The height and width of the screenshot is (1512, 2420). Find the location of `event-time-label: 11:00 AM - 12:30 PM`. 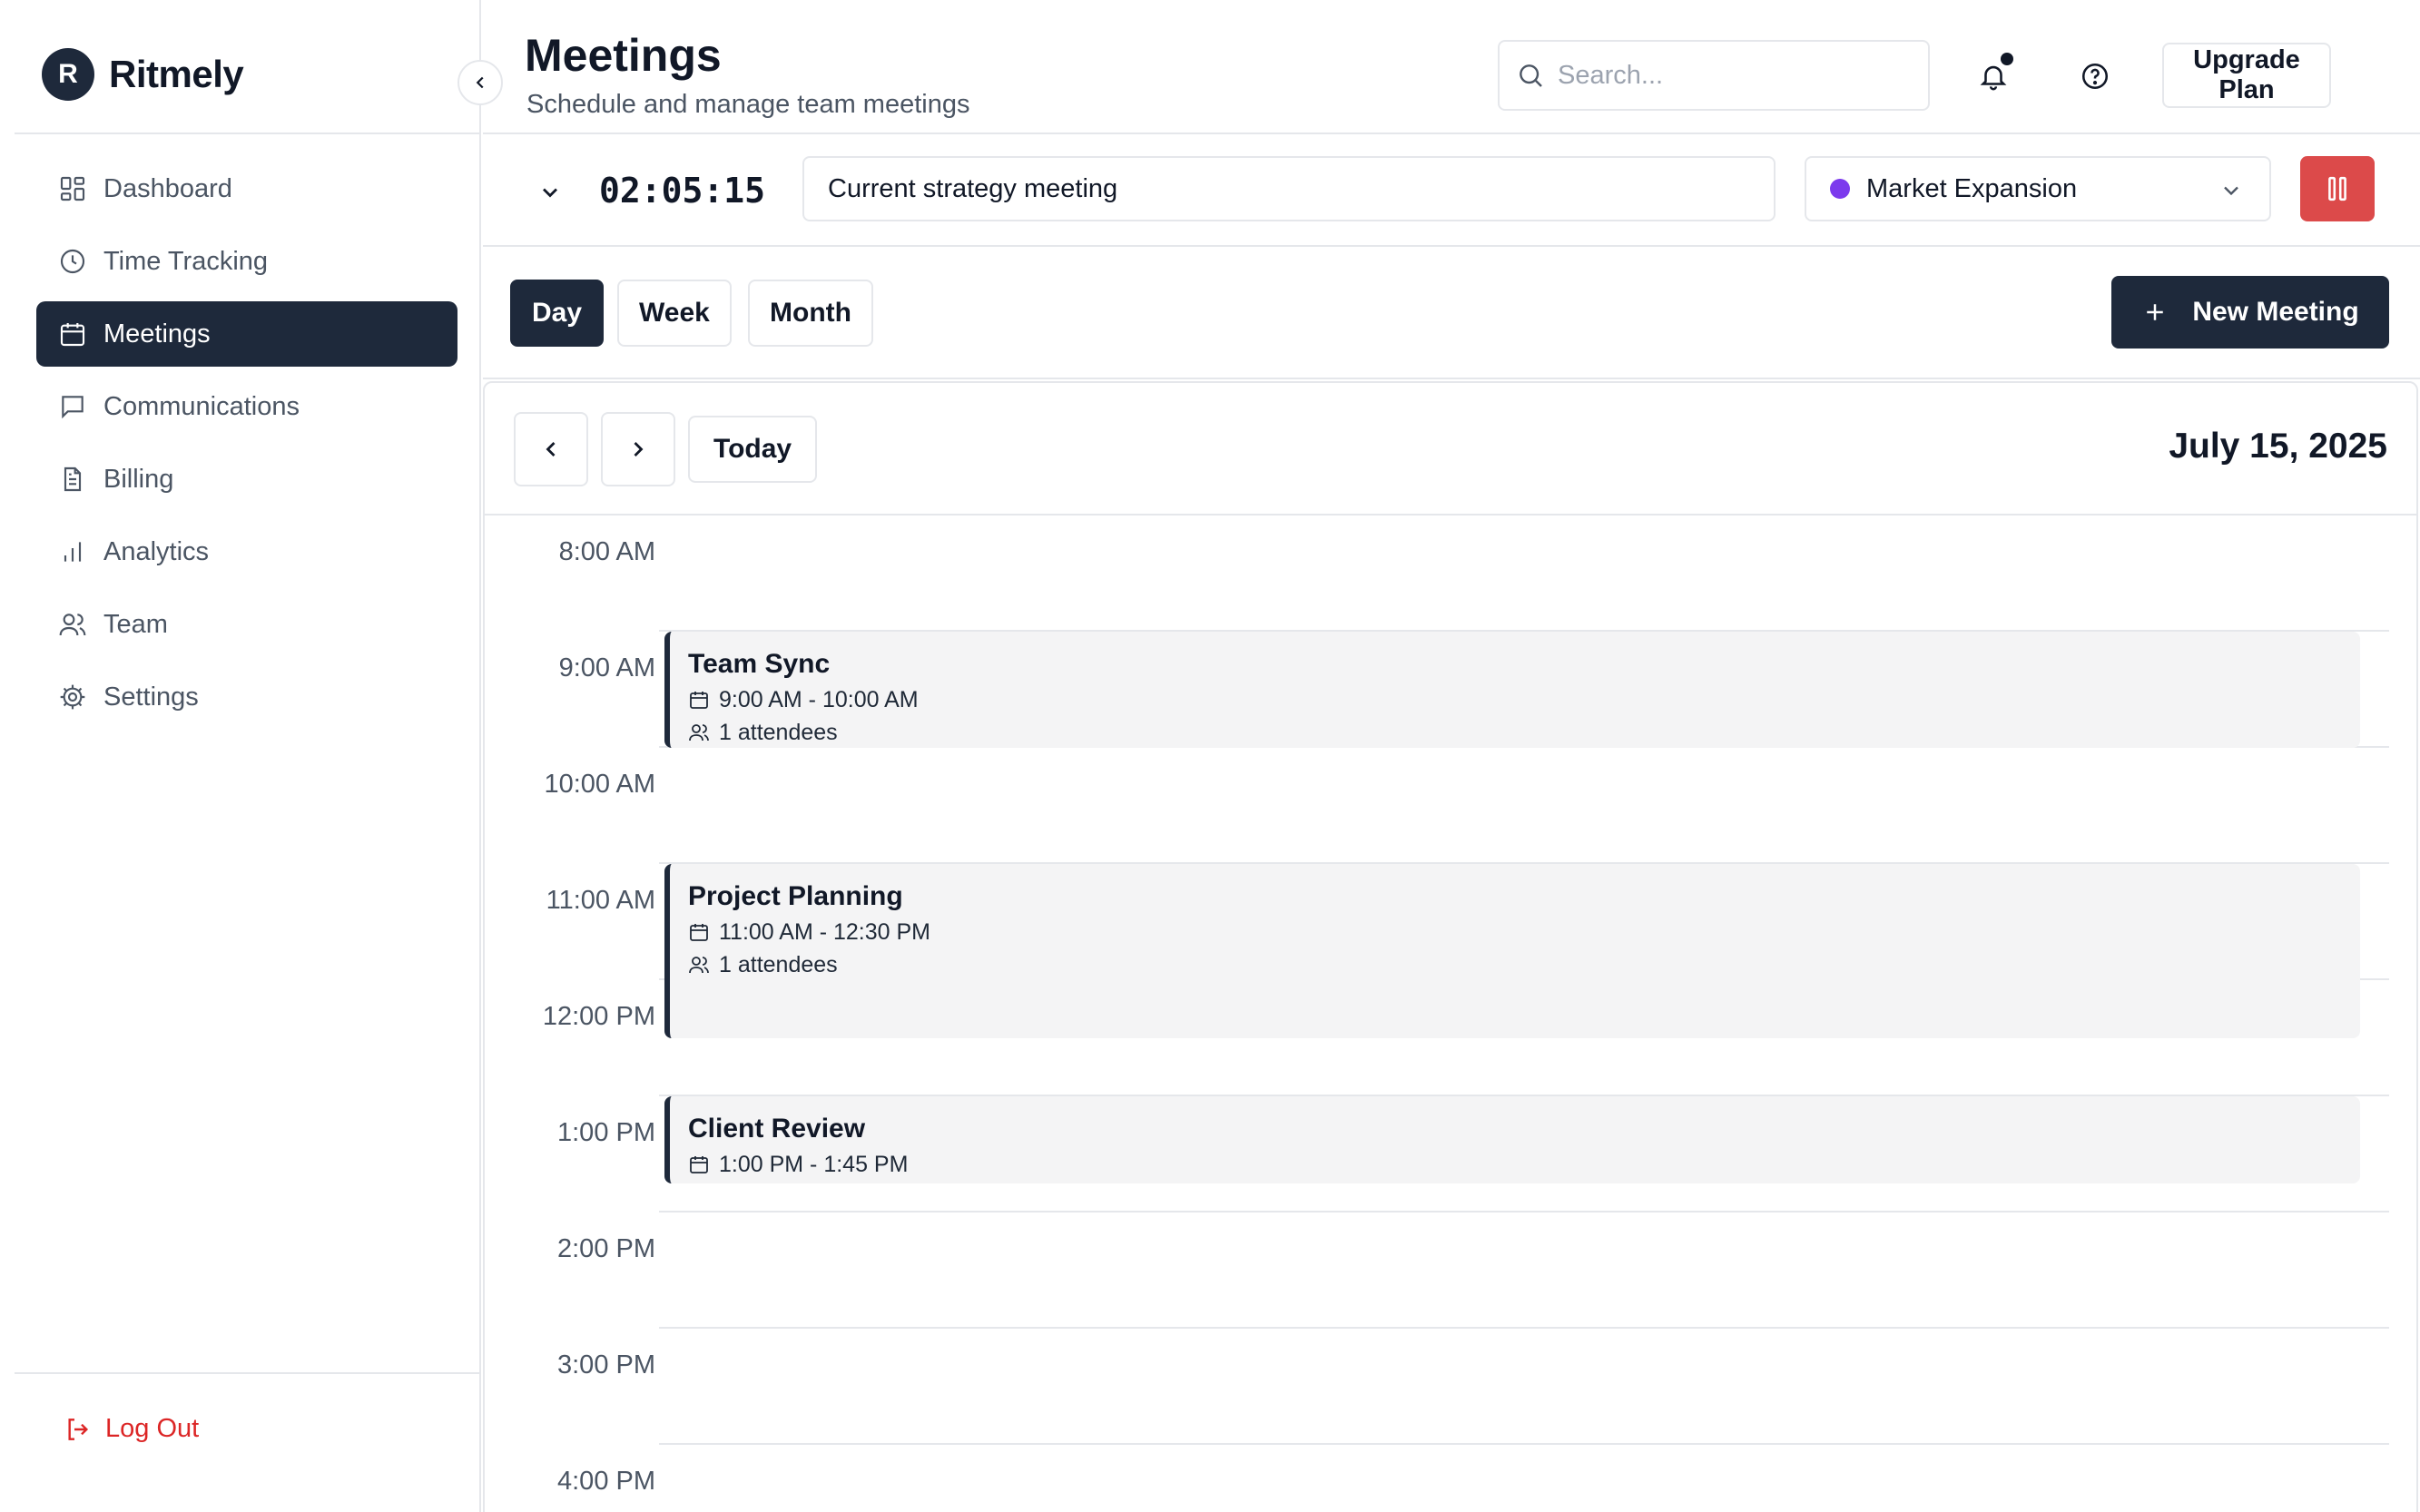

event-time-label: 11:00 AM - 12:30 PM is located at coordinates (824, 932).